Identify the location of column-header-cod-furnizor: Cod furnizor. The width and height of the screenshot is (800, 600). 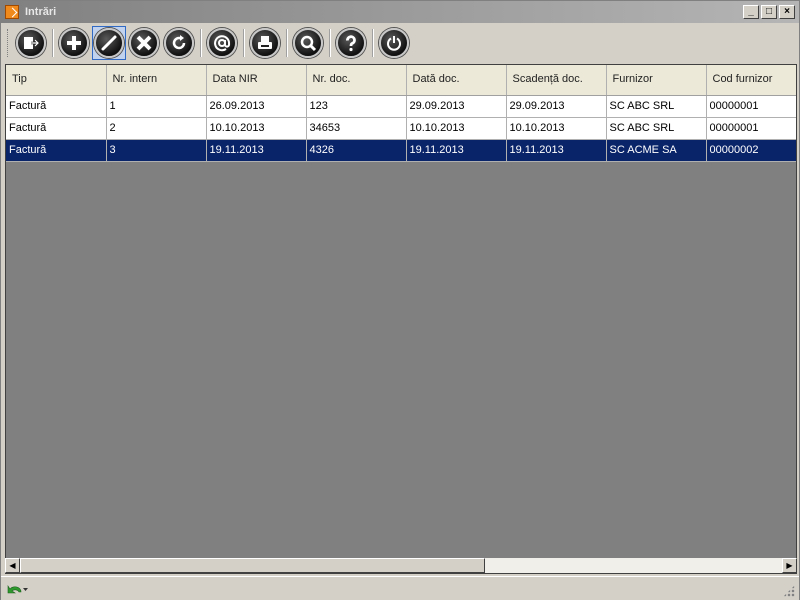
(751, 80).